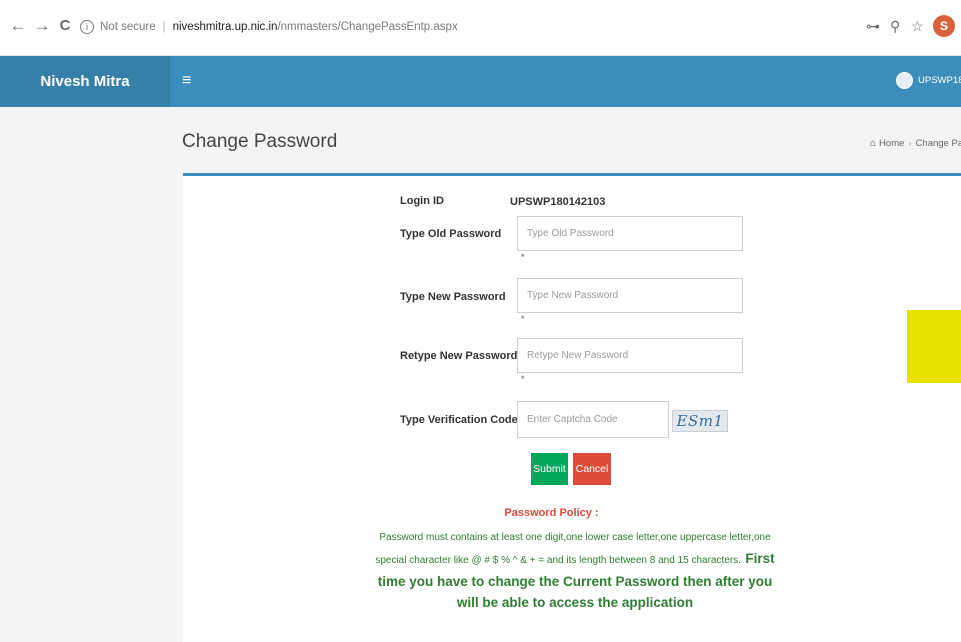 Image resolution: width=961 pixels, height=642 pixels. I want to click on retype-password-label: Retype New Password, so click(459, 356).